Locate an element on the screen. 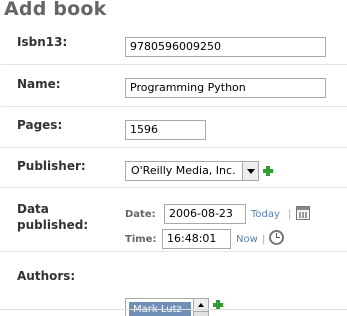 This screenshot has height=316, width=347. add-publisher-icon is located at coordinates (268, 171).